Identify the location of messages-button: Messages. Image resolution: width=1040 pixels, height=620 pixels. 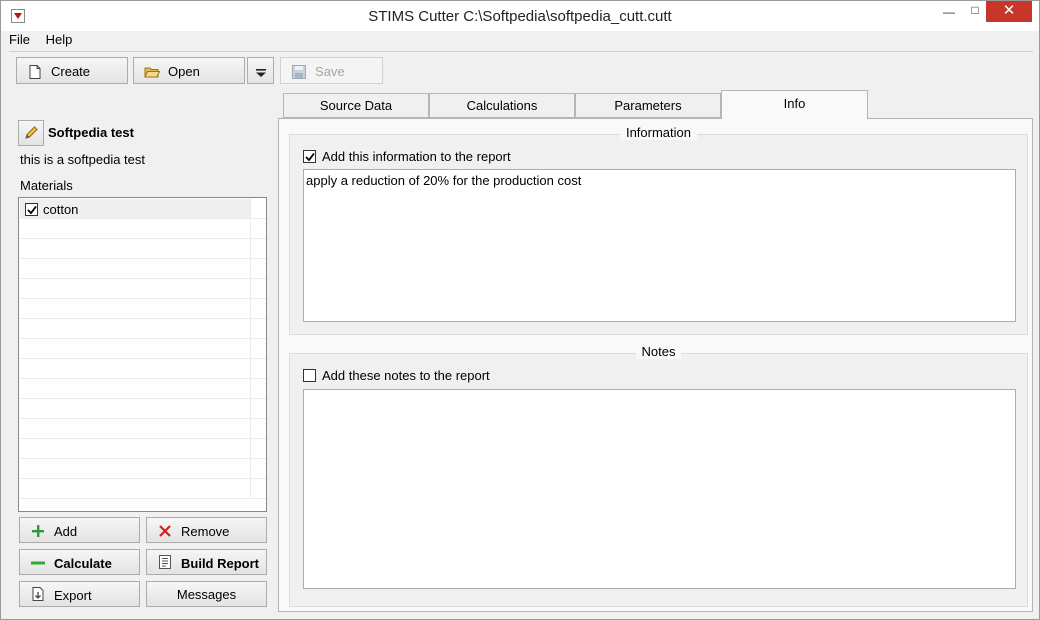
(206, 594).